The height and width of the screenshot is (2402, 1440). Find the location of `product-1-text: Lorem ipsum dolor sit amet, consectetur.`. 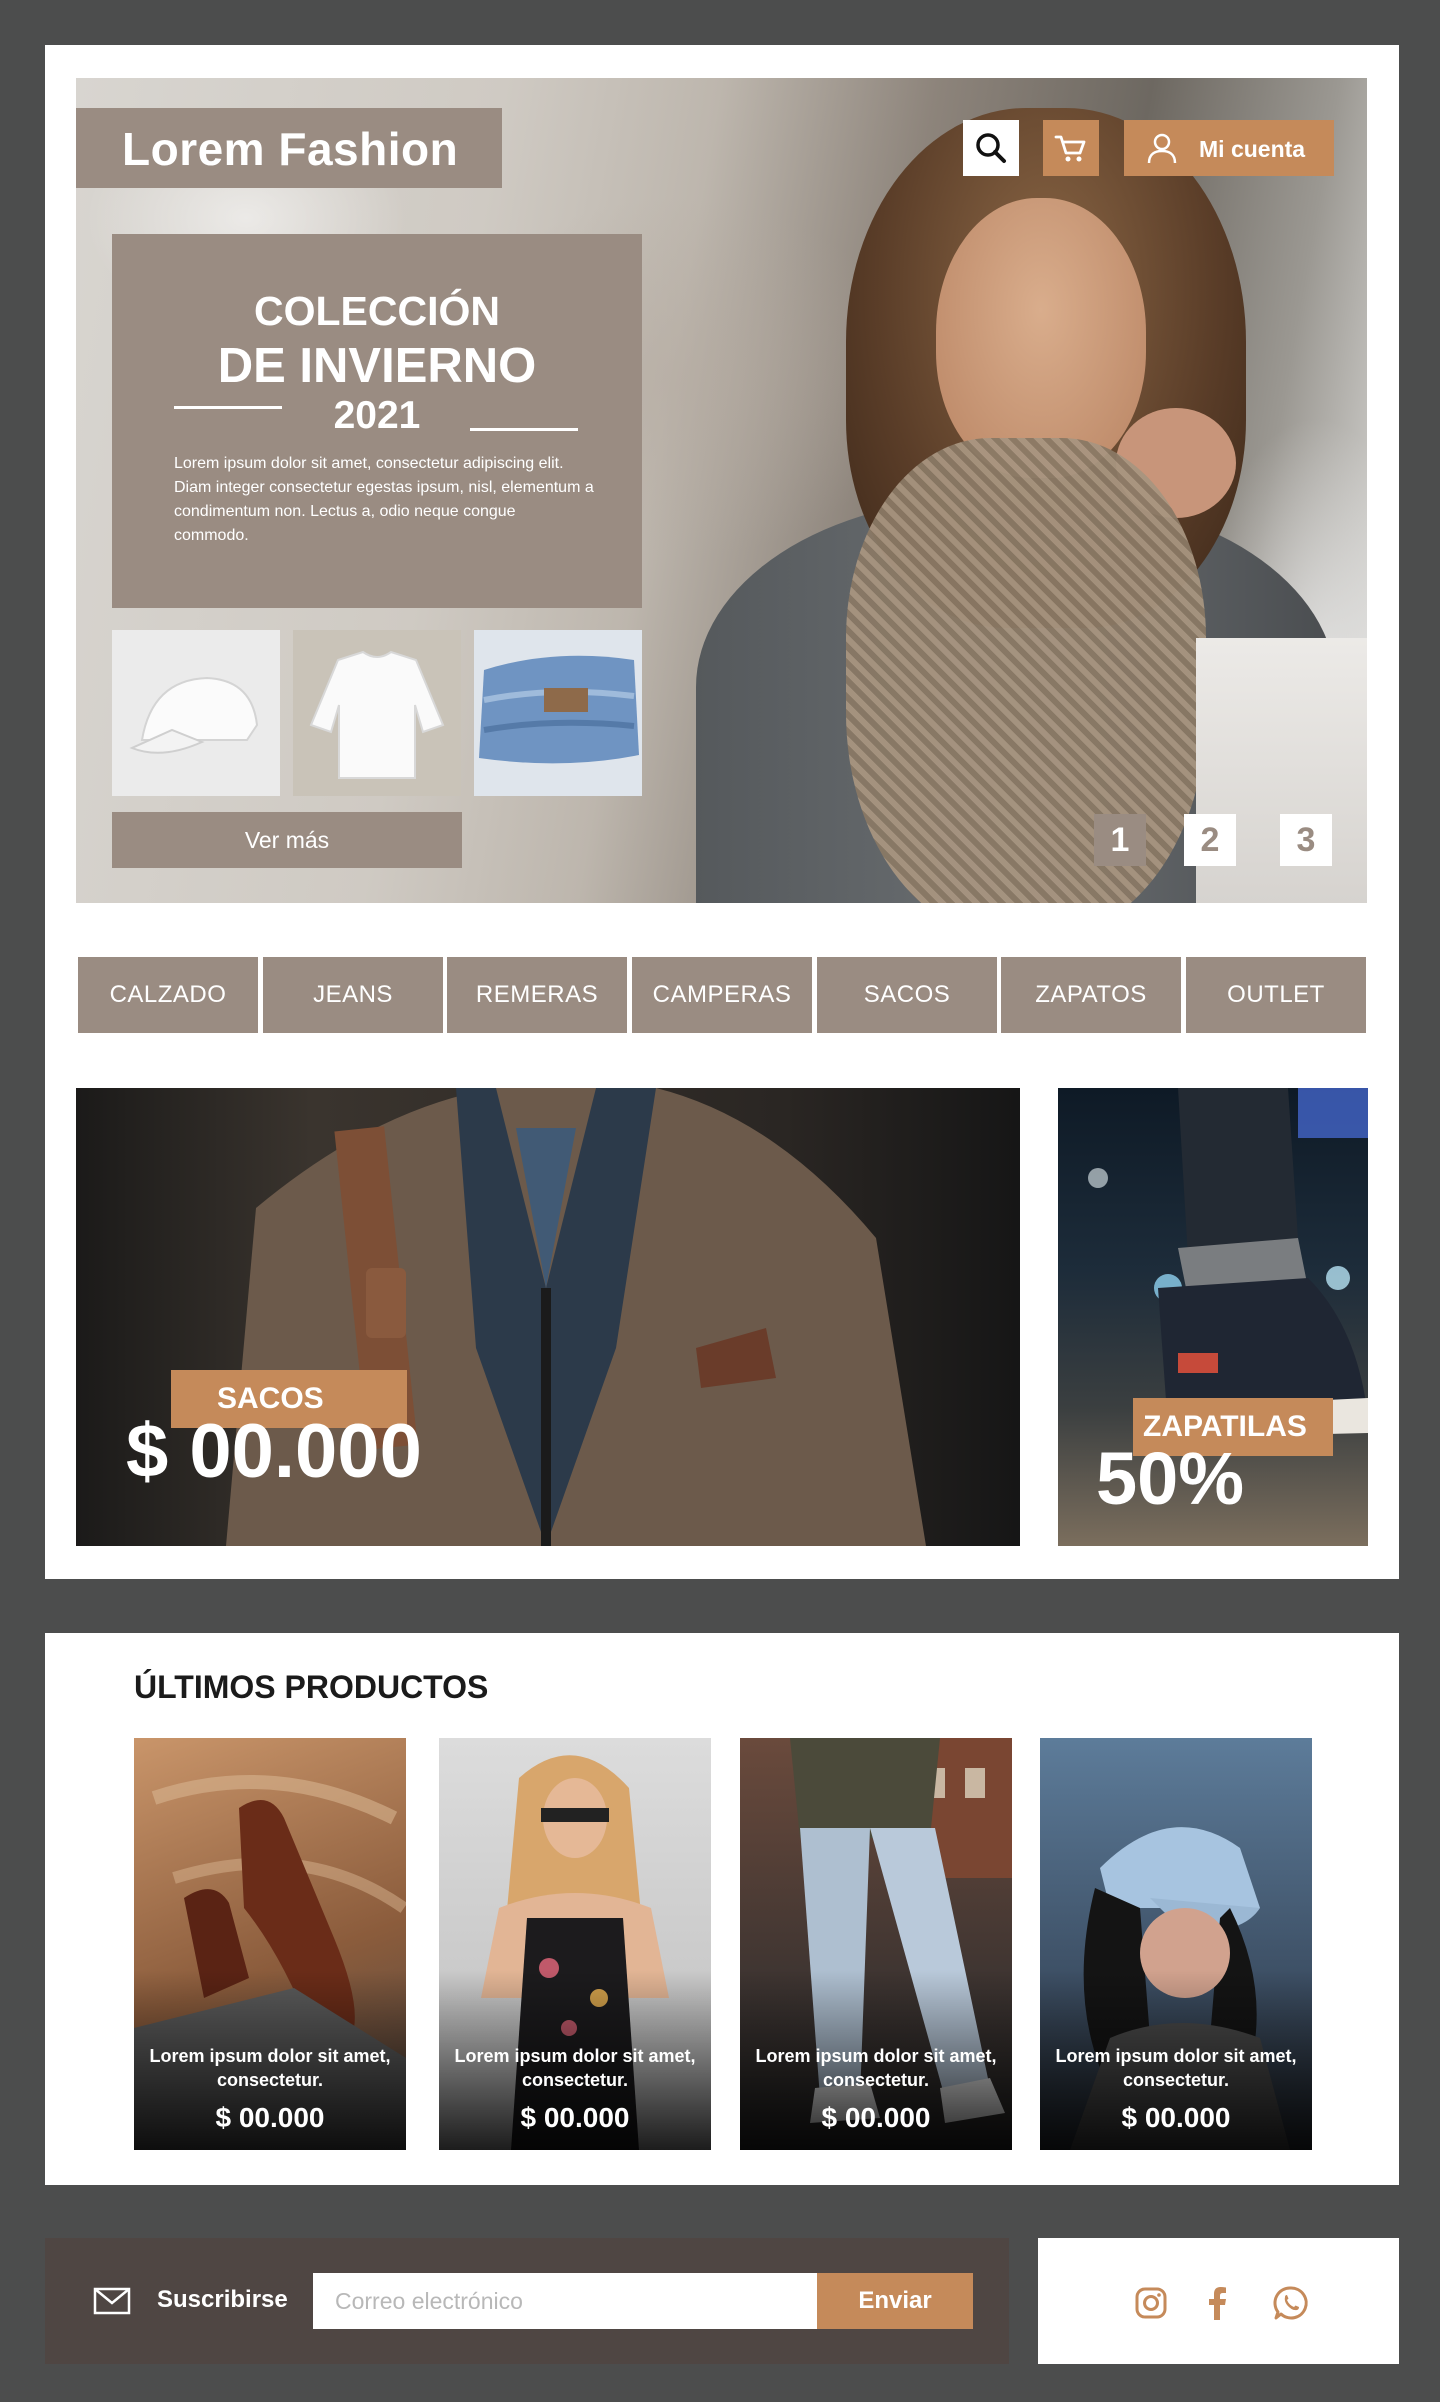

product-1-text: Lorem ipsum dolor sit amet, consectetur. is located at coordinates (270, 2068).